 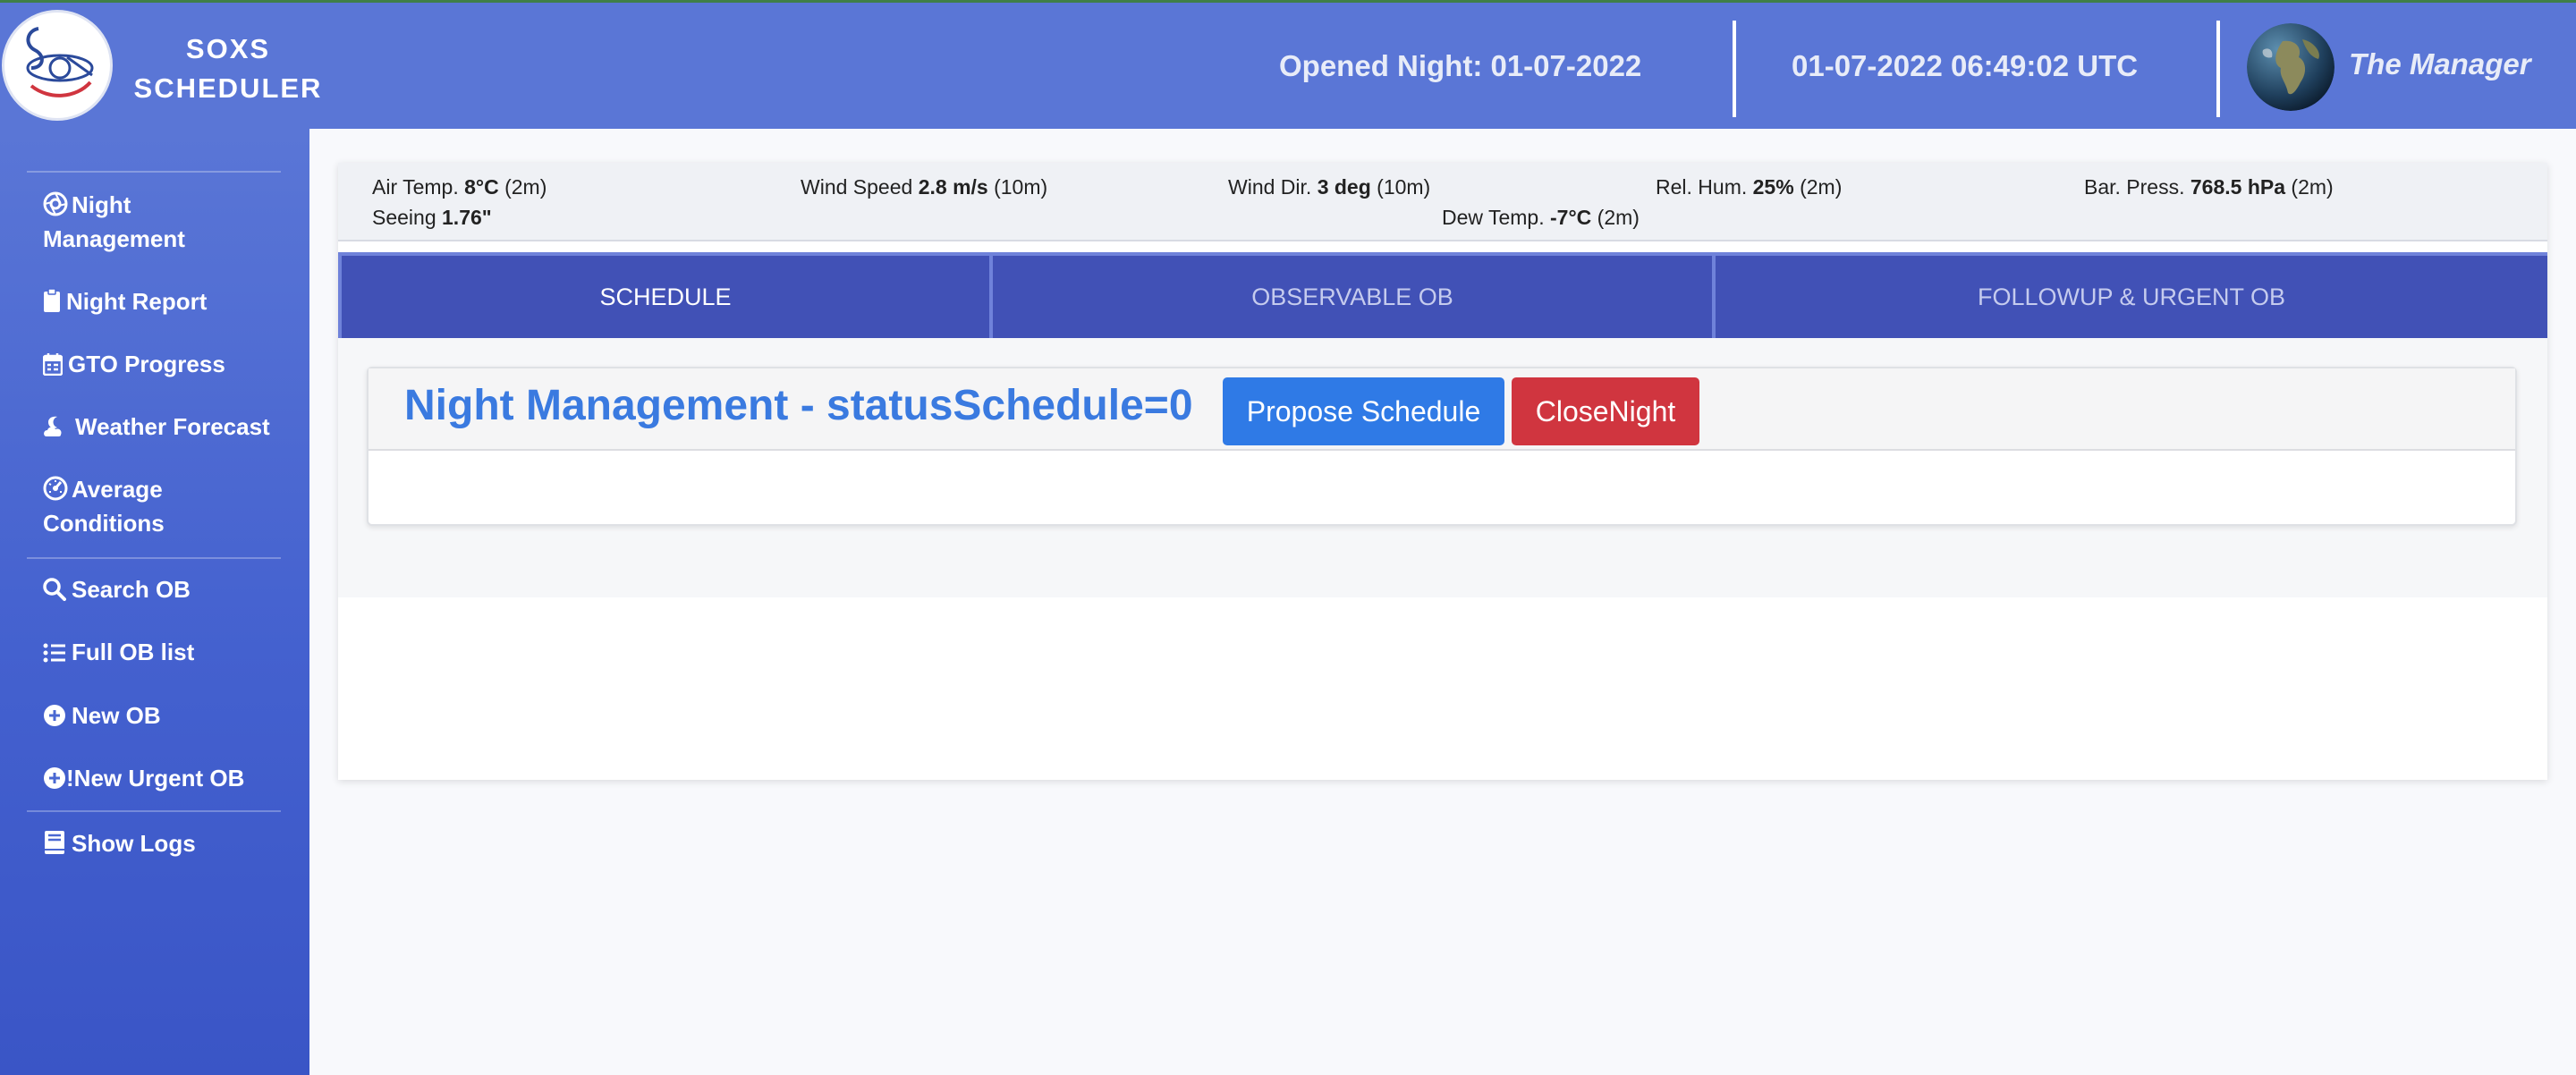 What do you see at coordinates (131, 589) in the screenshot?
I see `sidebar-item-label: Search OB` at bounding box center [131, 589].